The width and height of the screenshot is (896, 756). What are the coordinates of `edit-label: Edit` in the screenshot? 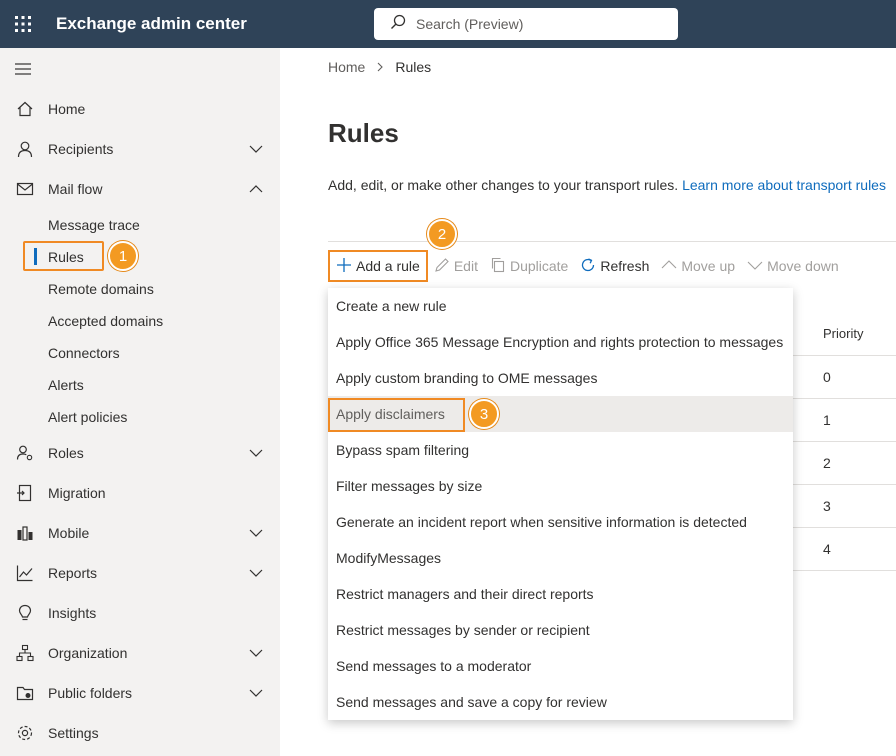 It's located at (465, 266).